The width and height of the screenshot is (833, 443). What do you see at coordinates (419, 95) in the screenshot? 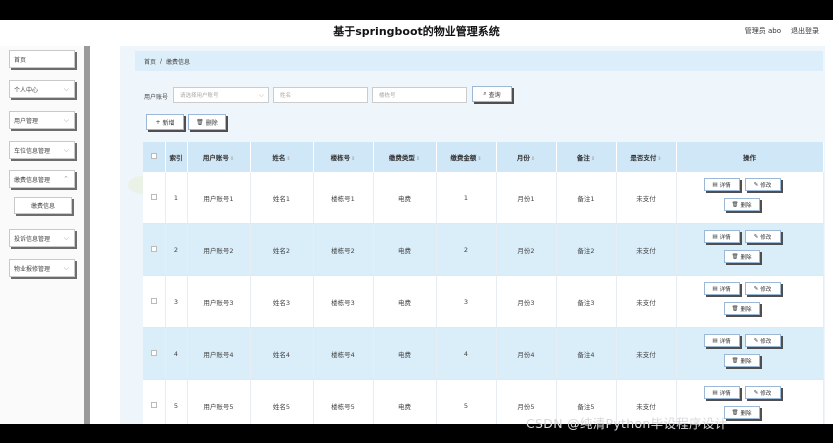
I see `building-input: 楼栋号` at bounding box center [419, 95].